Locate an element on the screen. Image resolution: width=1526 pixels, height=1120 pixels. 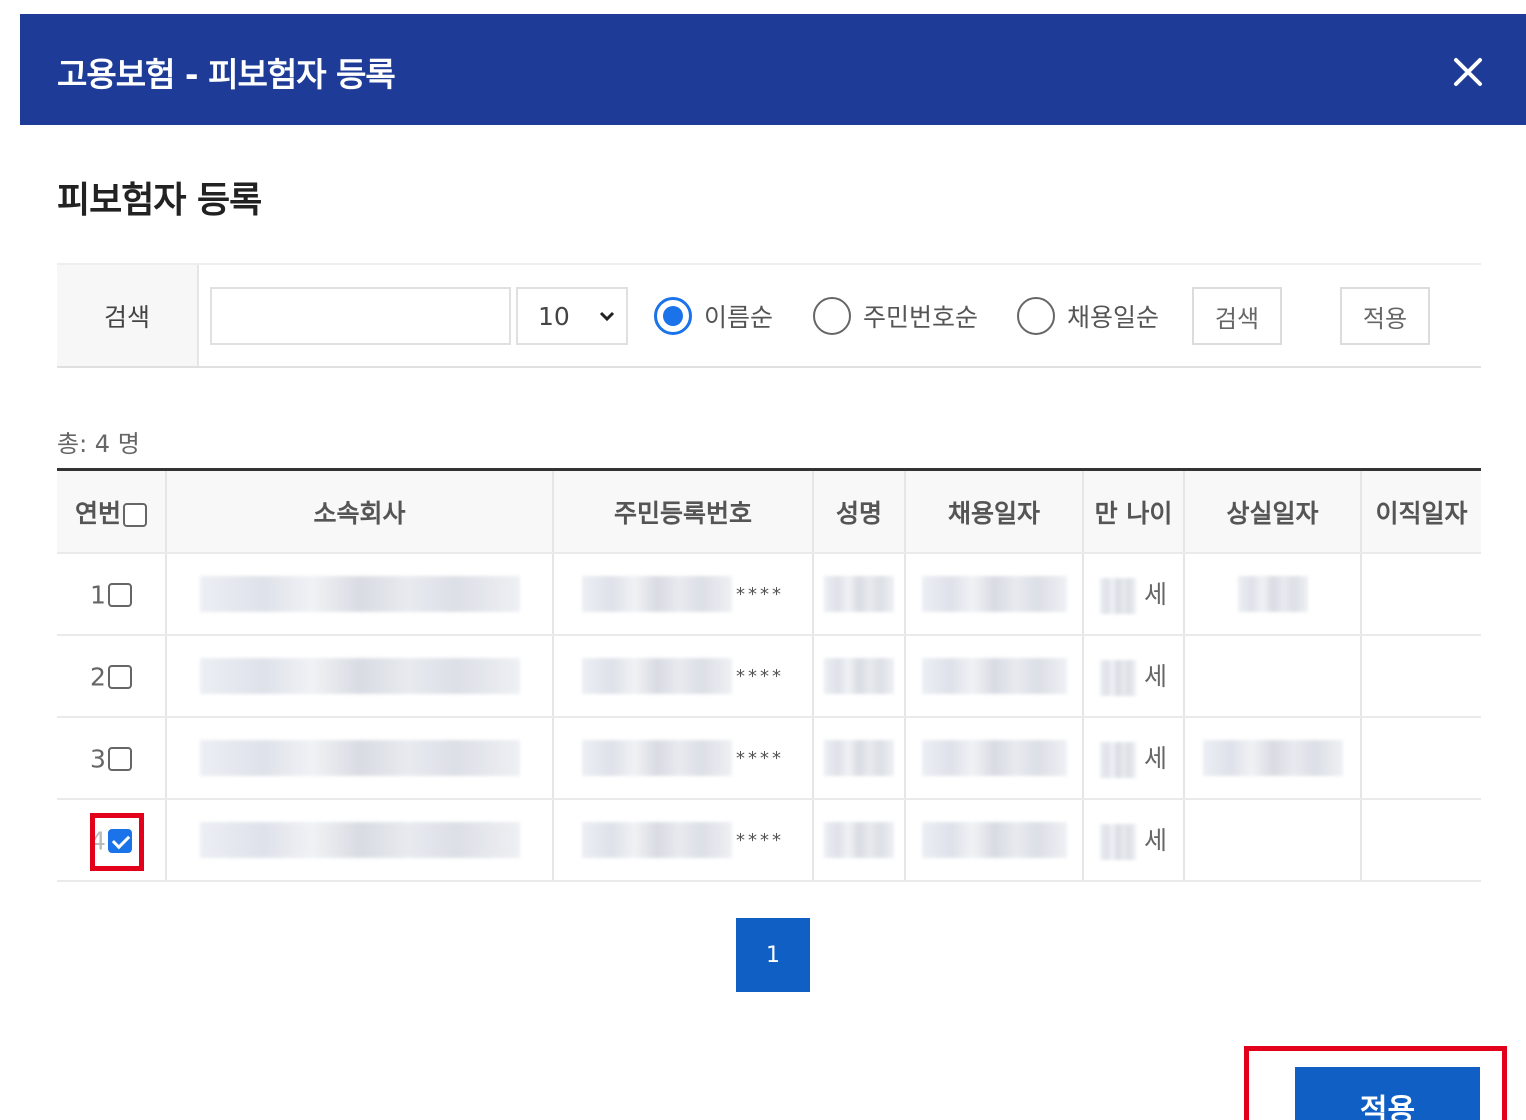
table-row: 3 **** 세 is located at coordinates (769, 758).